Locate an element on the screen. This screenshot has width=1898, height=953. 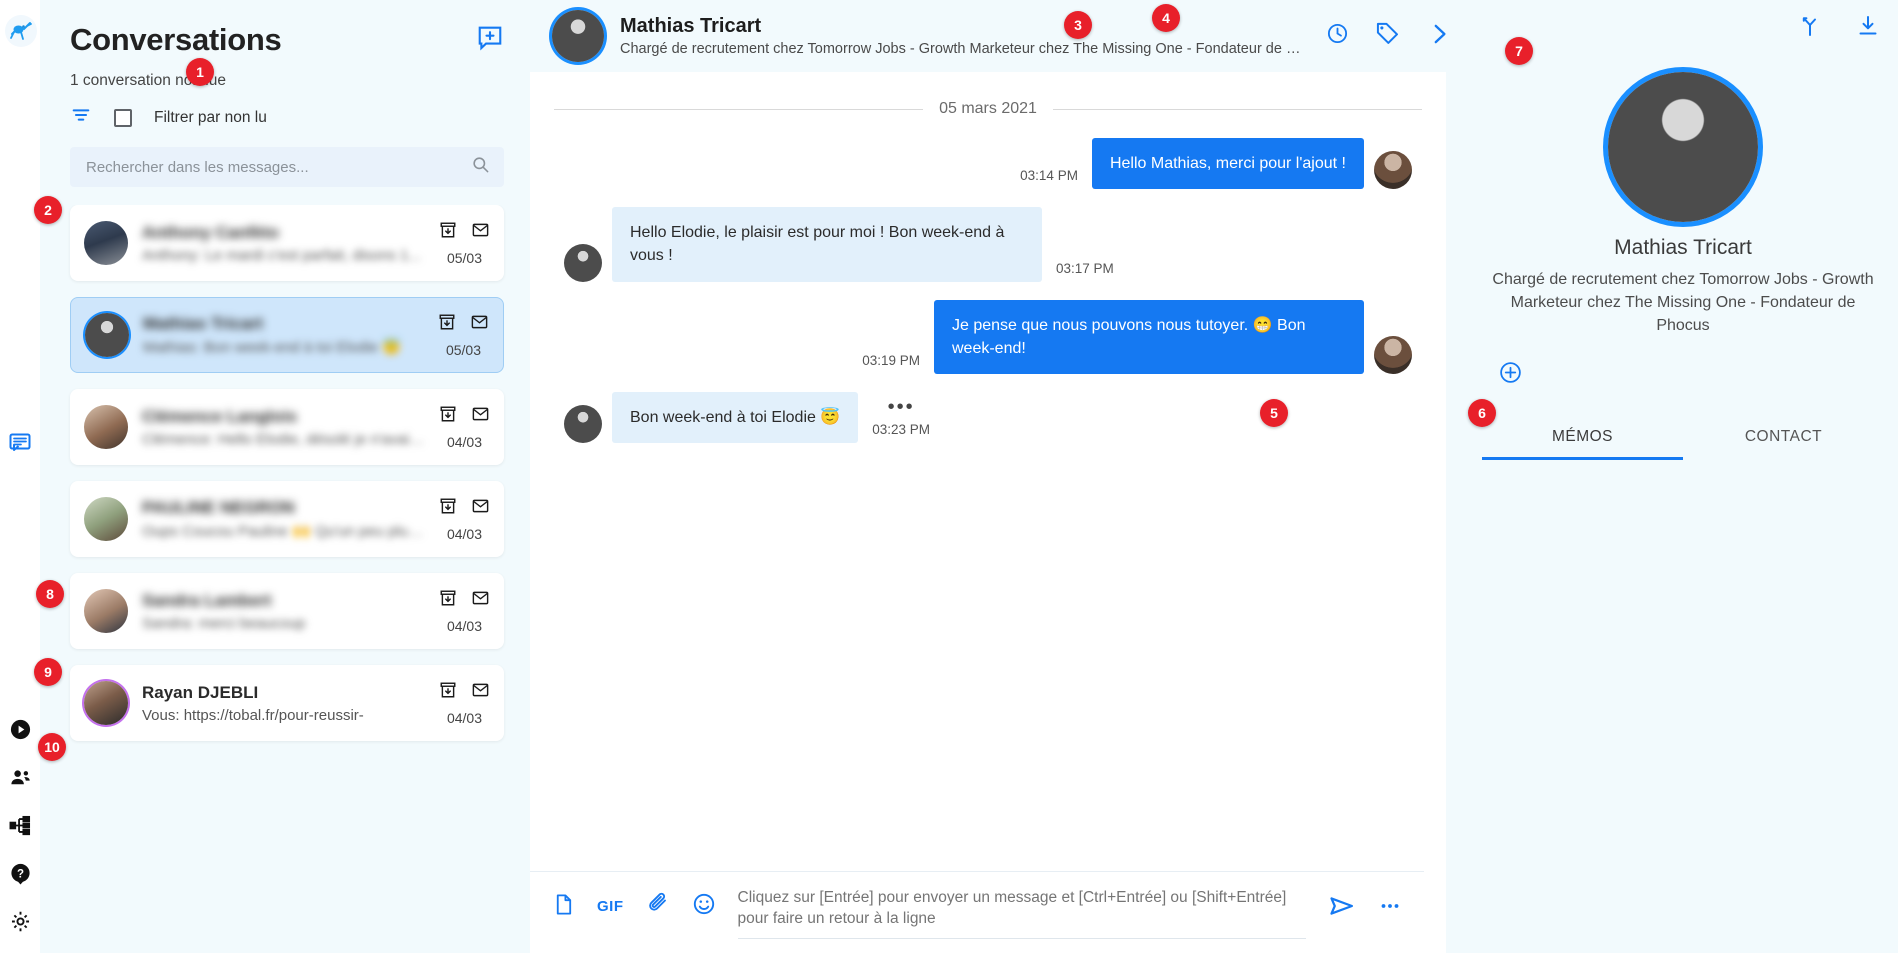
gif-icon: GIF is located at coordinates (610, 906).